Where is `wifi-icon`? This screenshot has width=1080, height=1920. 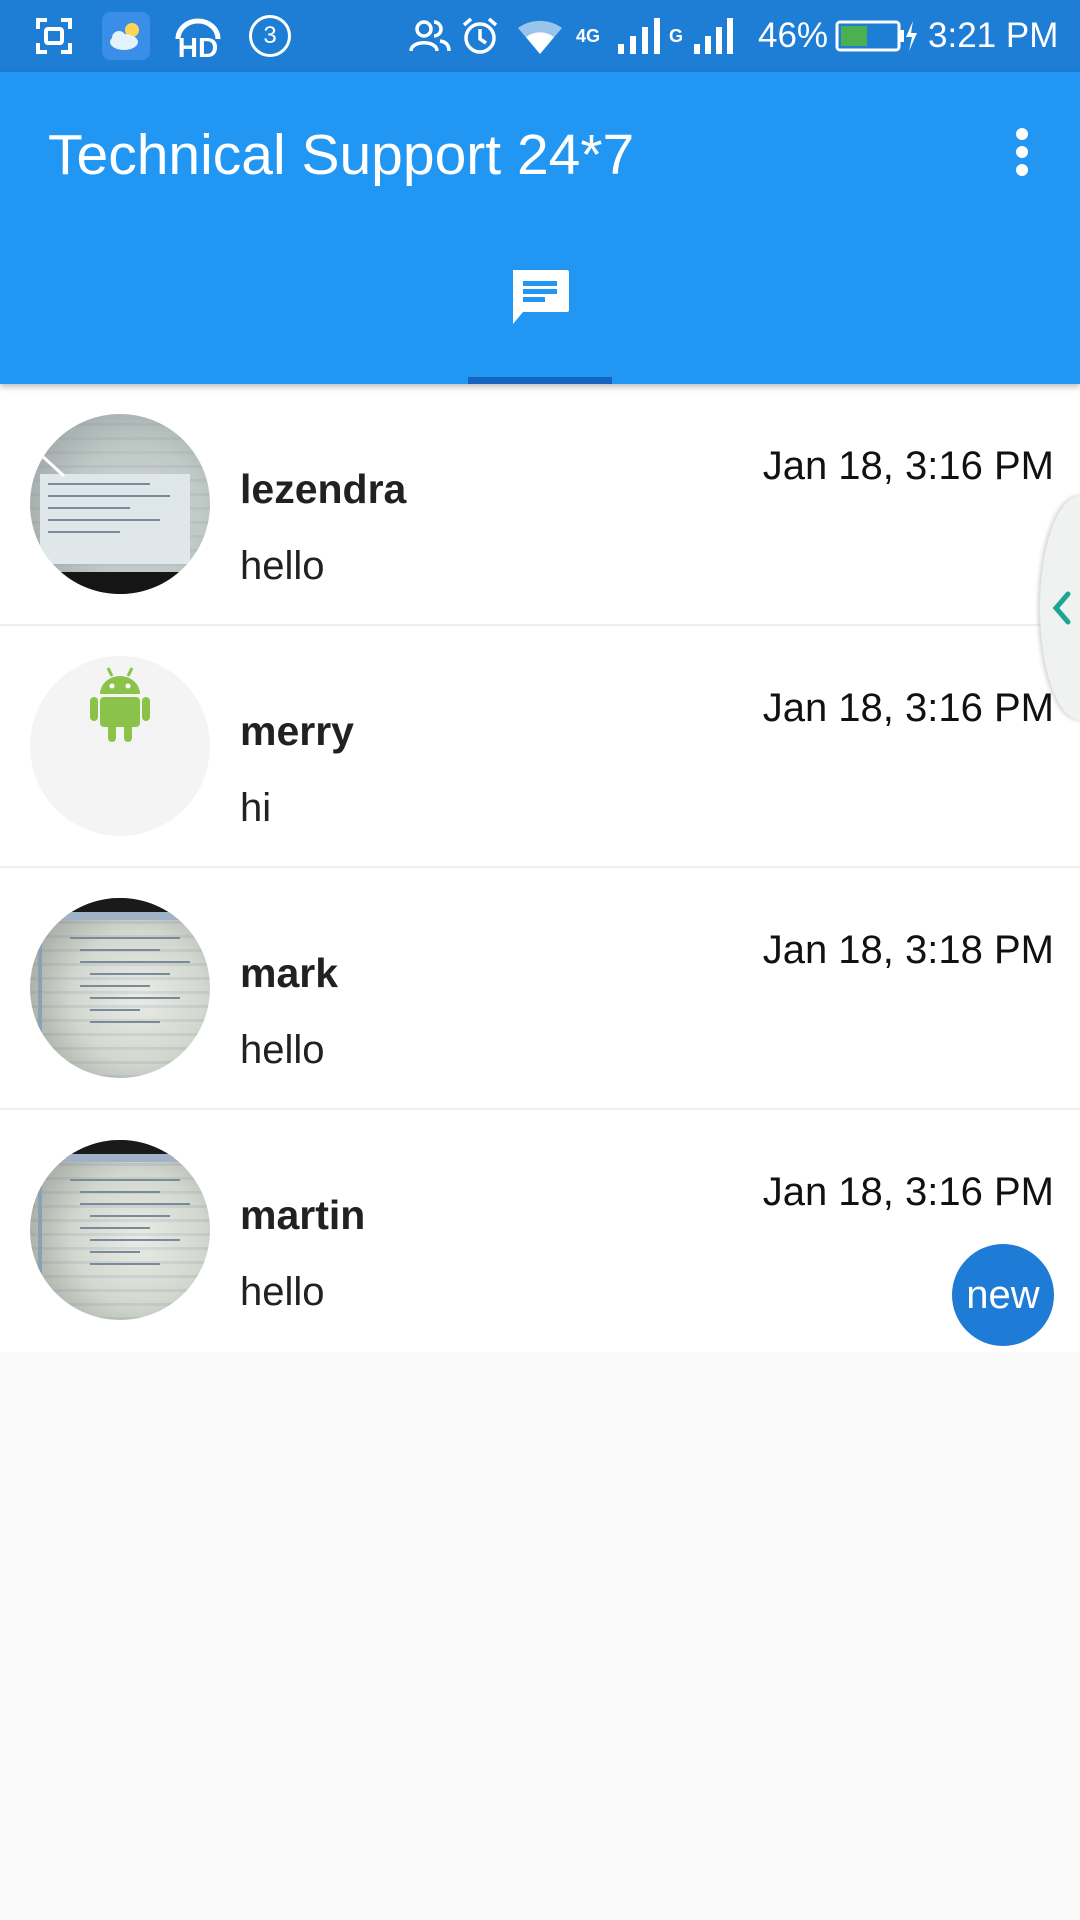 wifi-icon is located at coordinates (540, 36).